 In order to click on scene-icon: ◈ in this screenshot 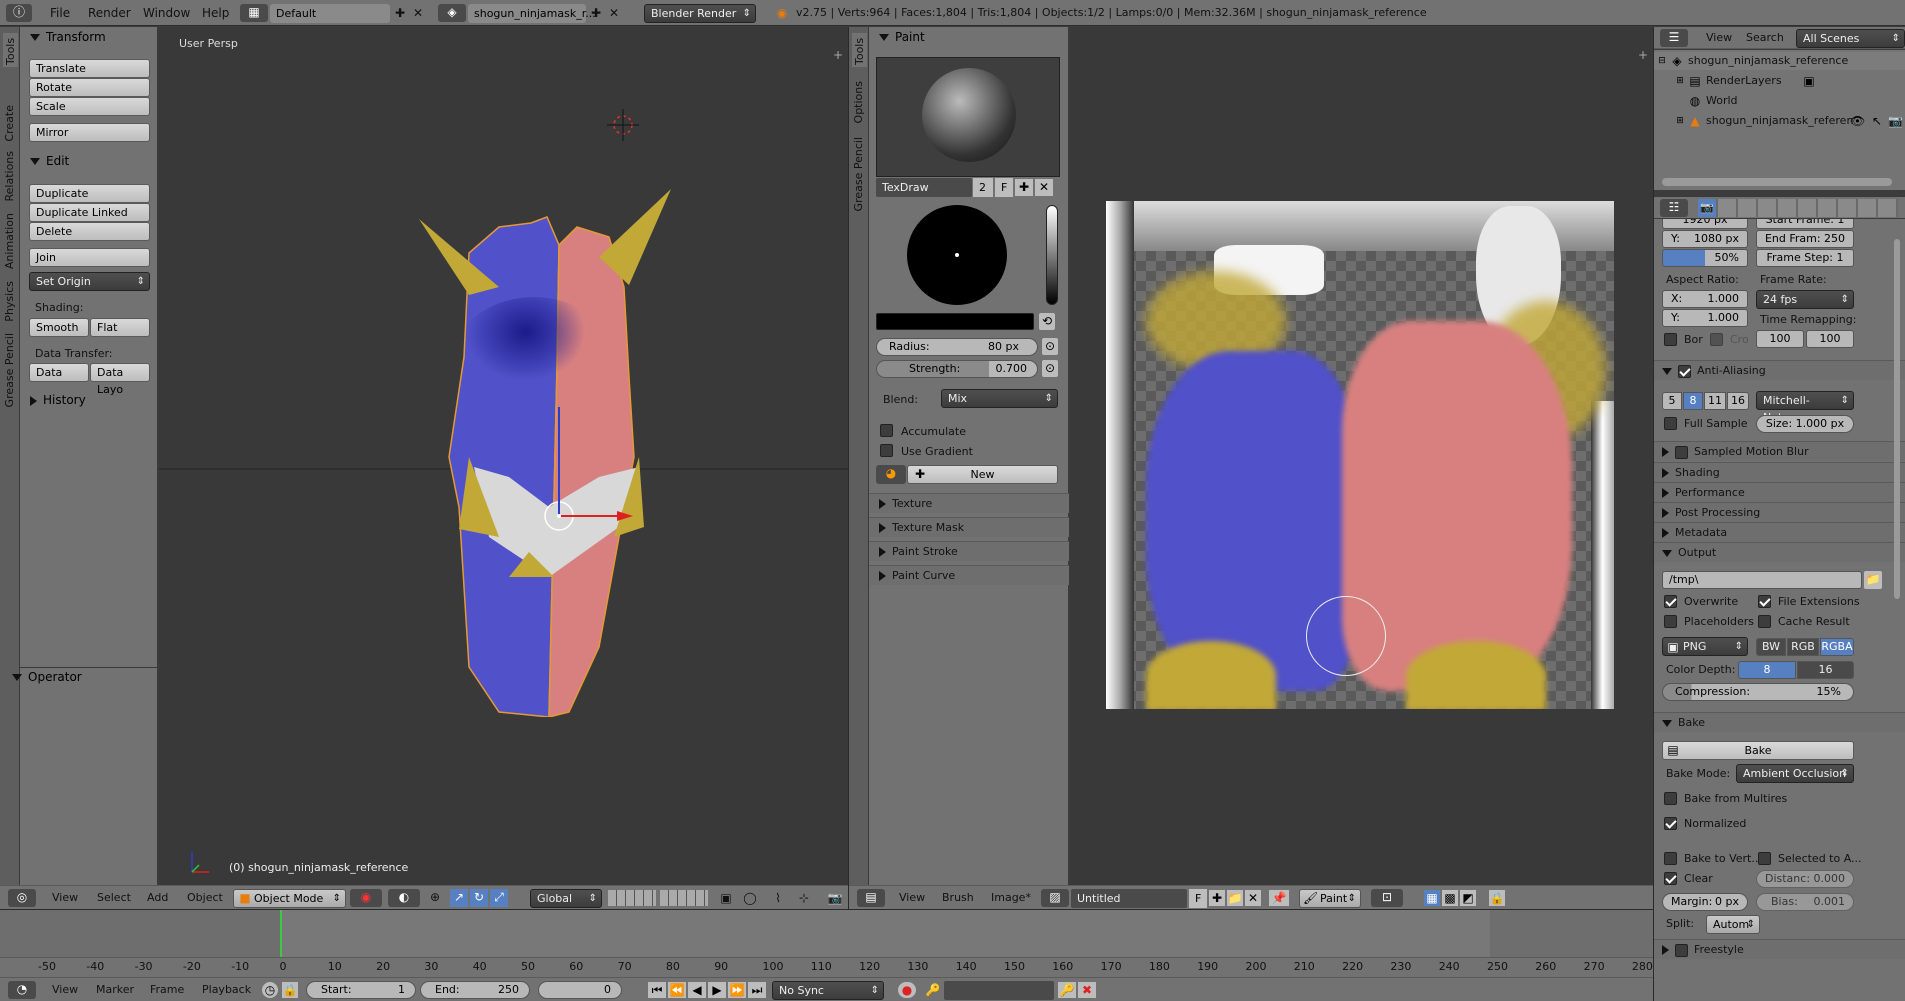, I will do `click(452, 13)`.